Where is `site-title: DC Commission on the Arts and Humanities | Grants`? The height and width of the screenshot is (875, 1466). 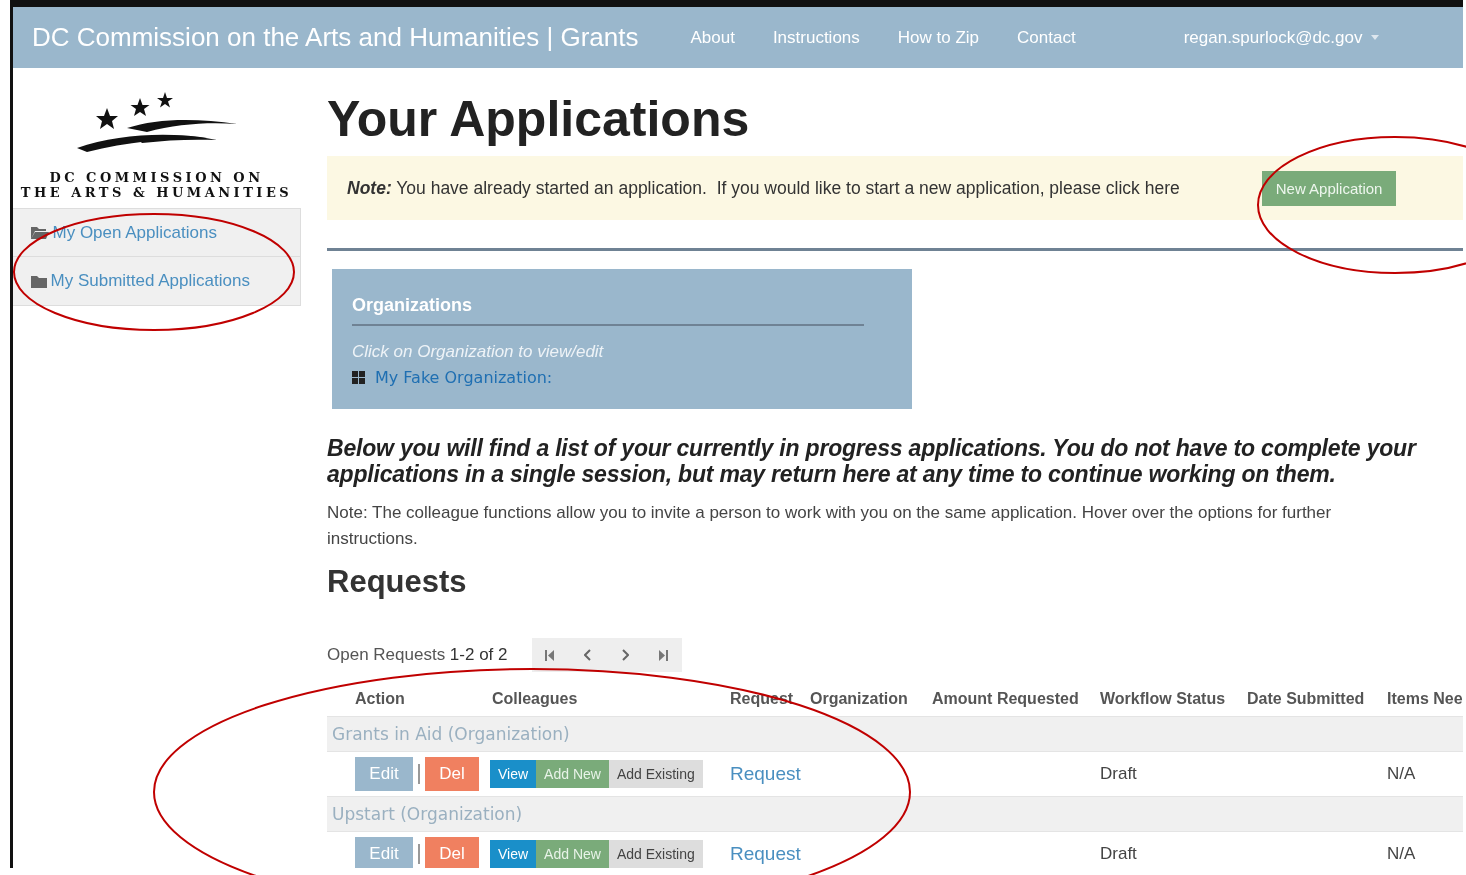 site-title: DC Commission on the Arts and Humanities | Grants is located at coordinates (335, 37).